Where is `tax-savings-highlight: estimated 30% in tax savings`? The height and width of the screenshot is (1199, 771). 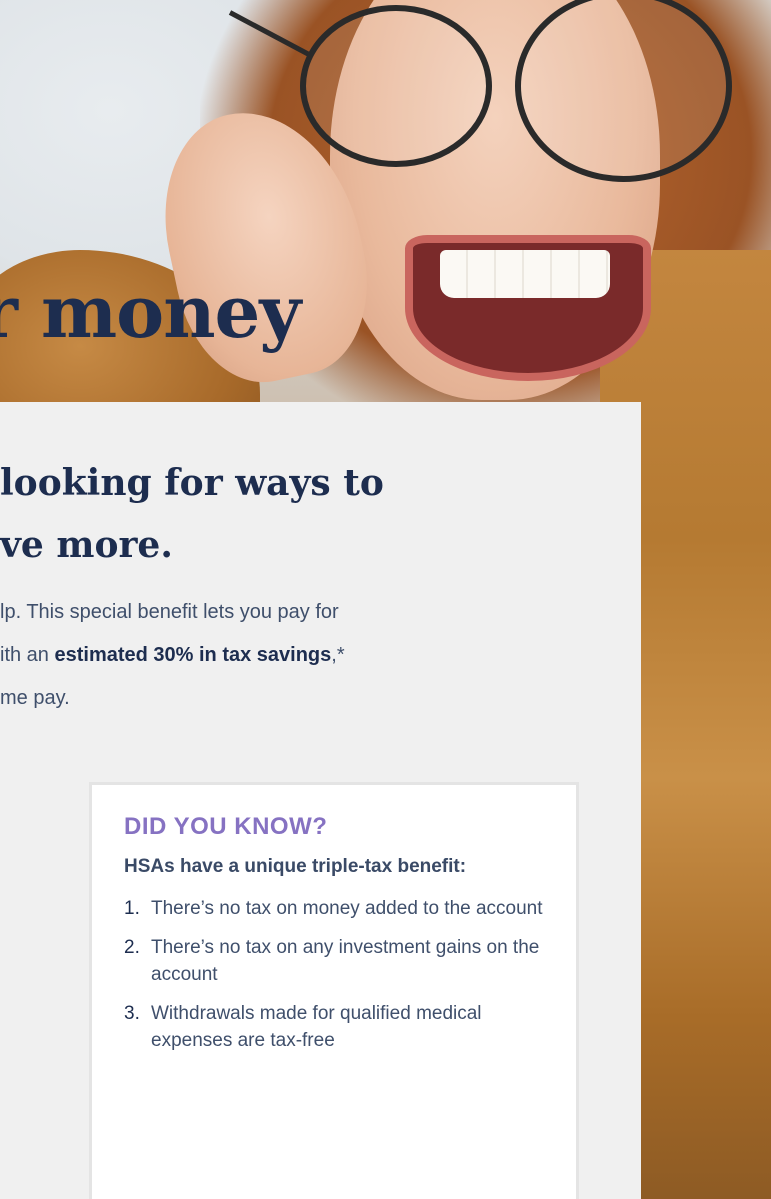 tax-savings-highlight: estimated 30% in tax savings is located at coordinates (193, 655).